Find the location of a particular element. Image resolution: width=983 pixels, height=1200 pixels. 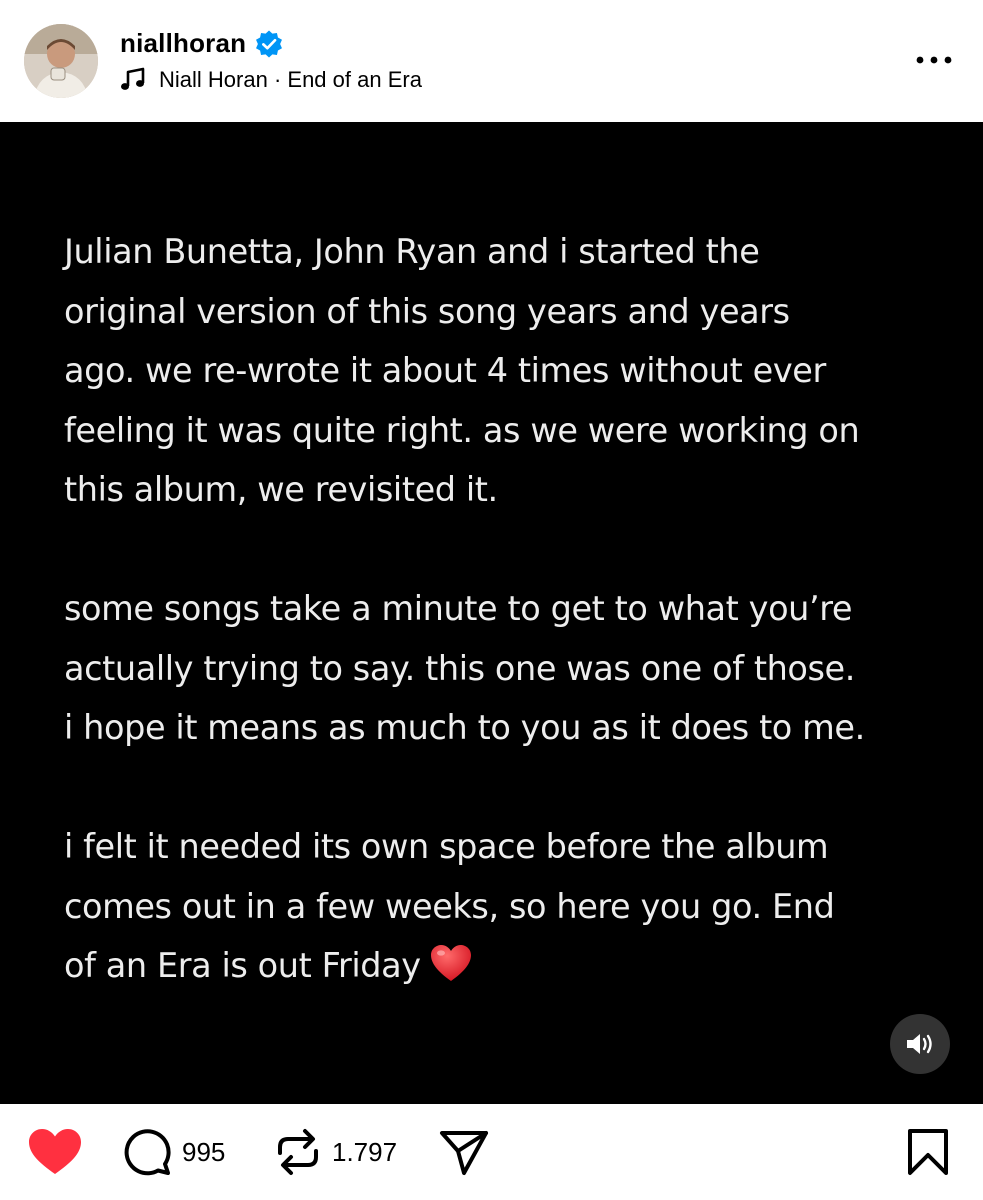

share-icon is located at coordinates (464, 1153).